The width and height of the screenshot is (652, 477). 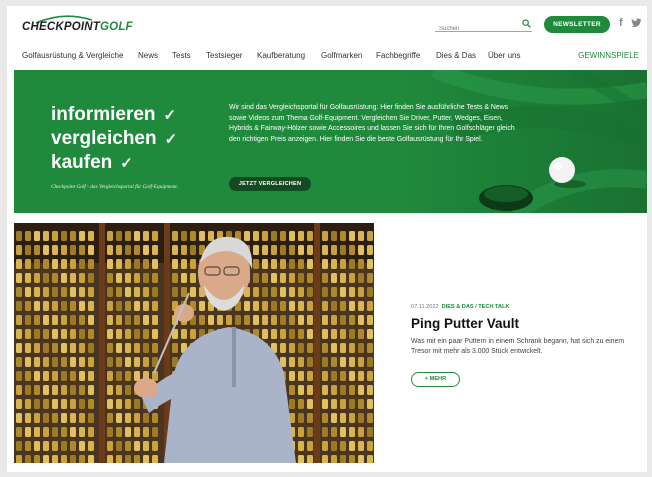 What do you see at coordinates (181, 55) in the screenshot?
I see `nav-item-tests: Tests` at bounding box center [181, 55].